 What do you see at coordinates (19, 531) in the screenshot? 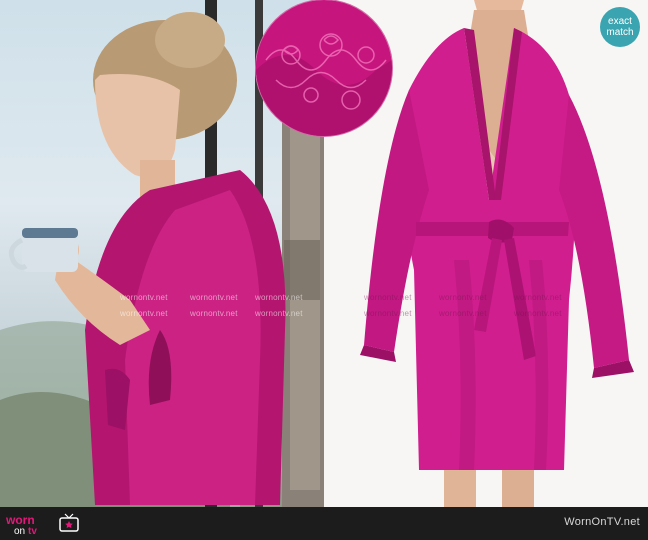
I see `logo-on: on` at bounding box center [19, 531].